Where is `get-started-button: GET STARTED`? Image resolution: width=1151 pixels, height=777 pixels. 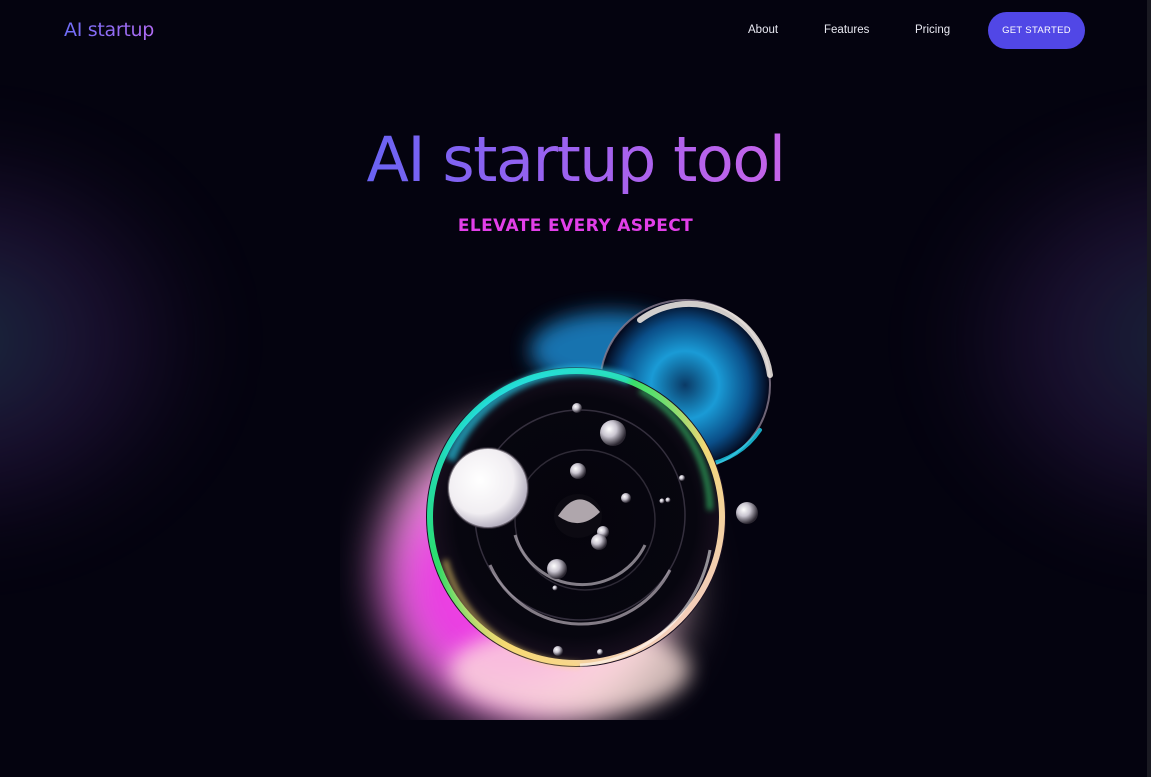 get-started-button: GET STARTED is located at coordinates (1036, 30).